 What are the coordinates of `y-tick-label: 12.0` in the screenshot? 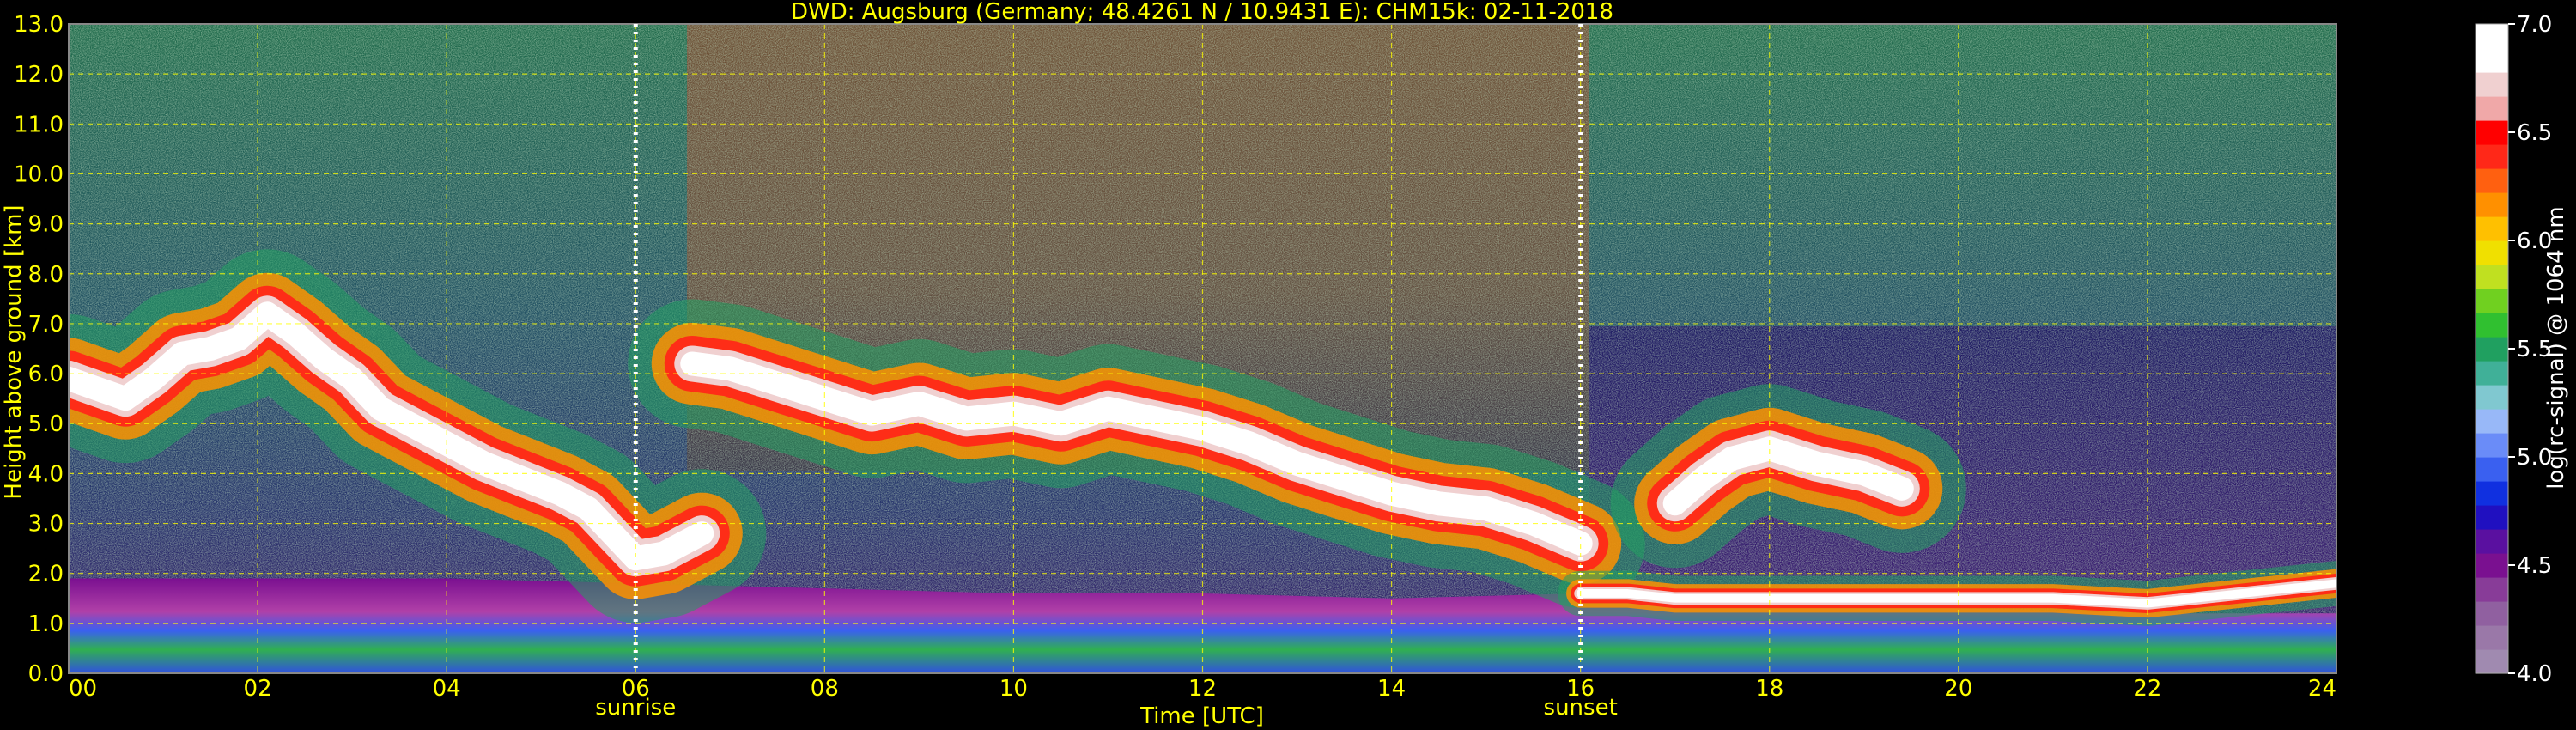 It's located at (39, 75).